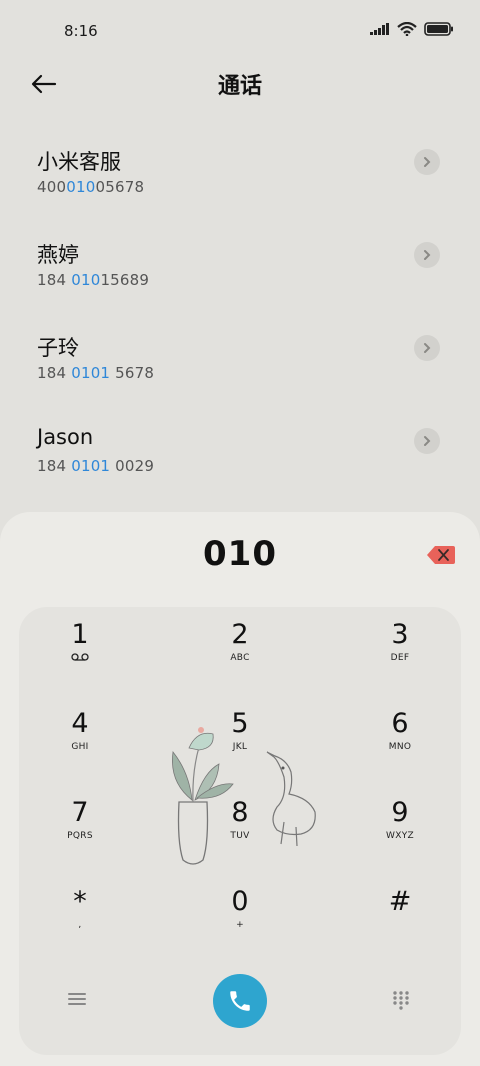 The width and height of the screenshot is (480, 1066). I want to click on menu-icon, so click(77, 999).